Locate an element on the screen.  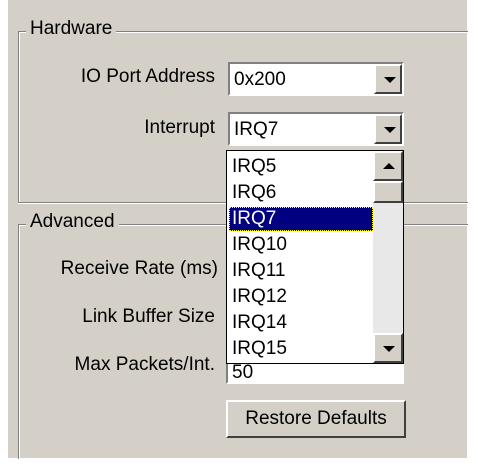
scrollbar-thumb is located at coordinates (388, 192).